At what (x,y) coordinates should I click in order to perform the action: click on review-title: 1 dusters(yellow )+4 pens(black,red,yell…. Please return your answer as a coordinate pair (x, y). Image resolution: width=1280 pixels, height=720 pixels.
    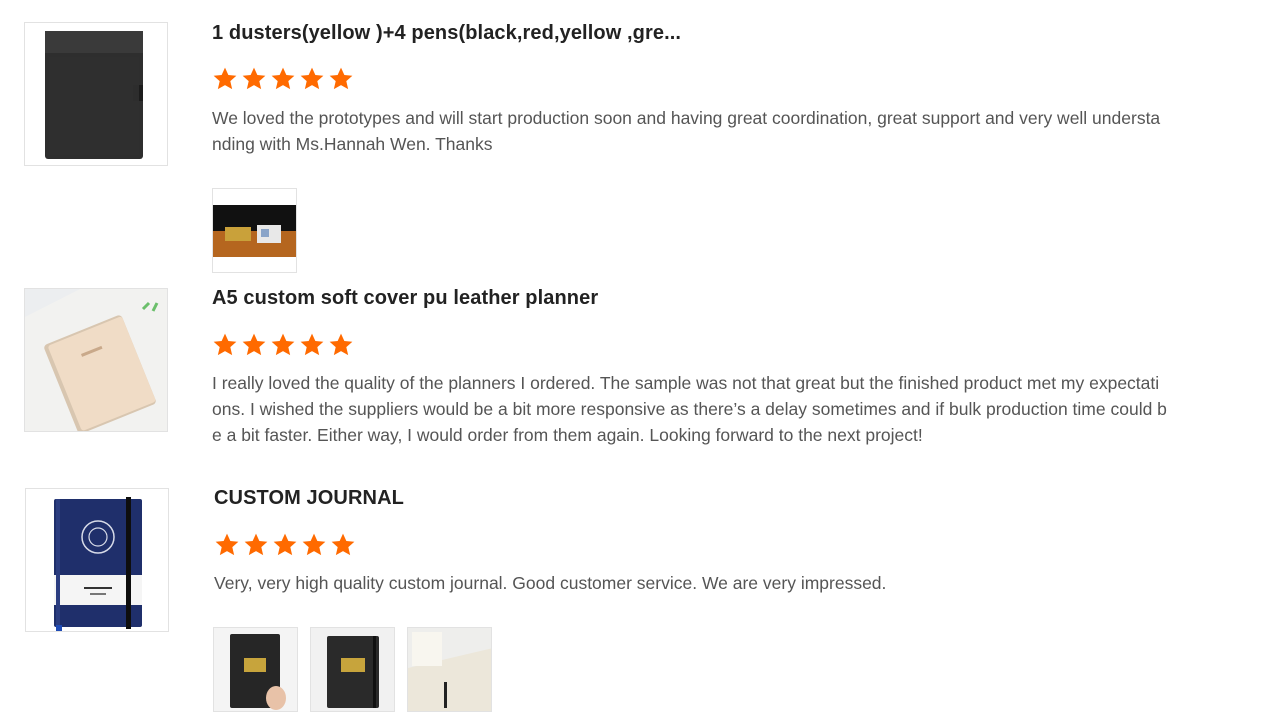
    Looking at the image, I should click on (447, 33).